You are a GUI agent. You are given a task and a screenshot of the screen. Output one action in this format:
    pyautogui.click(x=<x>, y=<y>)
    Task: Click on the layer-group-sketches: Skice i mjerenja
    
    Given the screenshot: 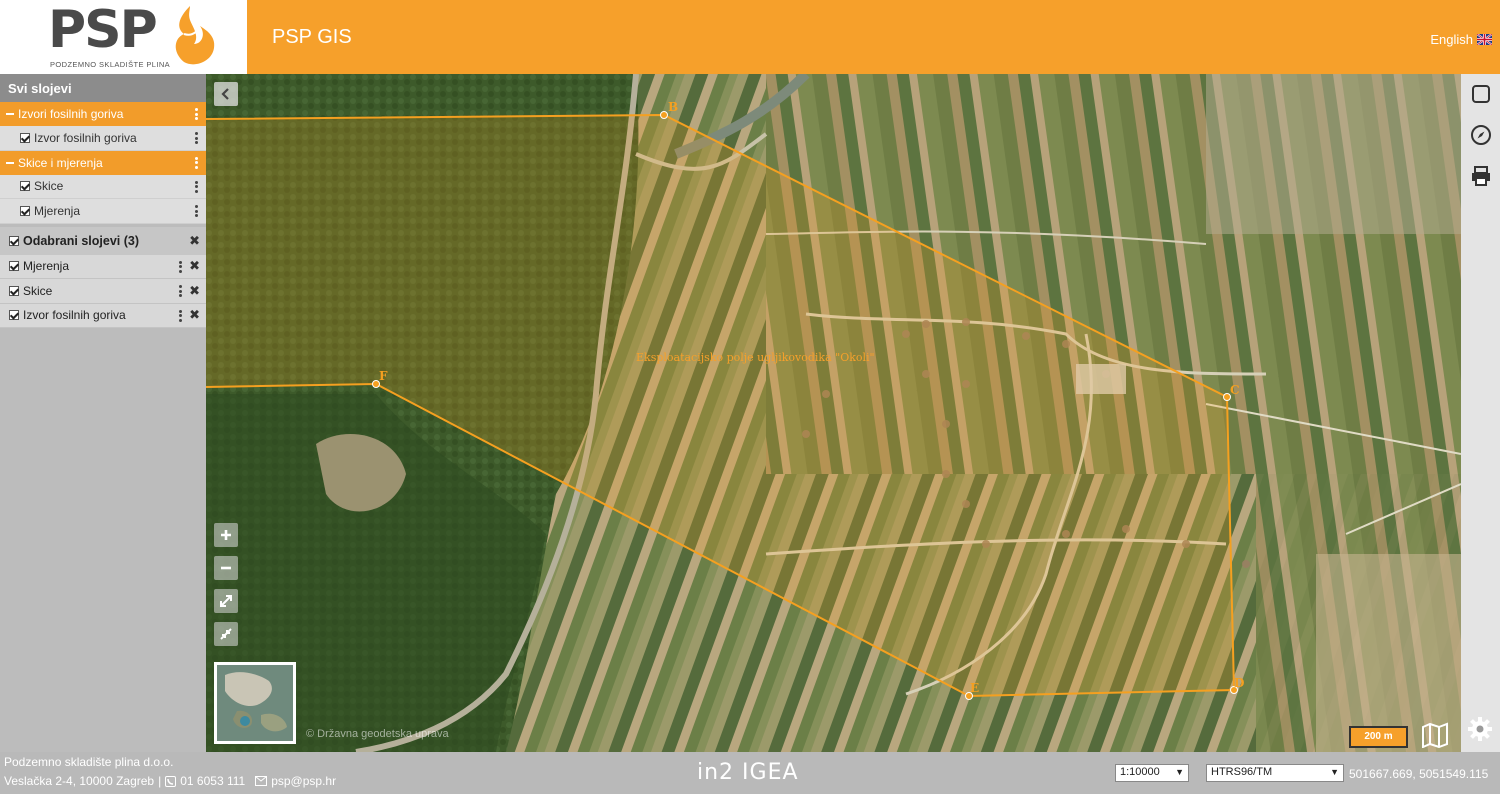 What is the action you would take?
    pyautogui.click(x=103, y=162)
    